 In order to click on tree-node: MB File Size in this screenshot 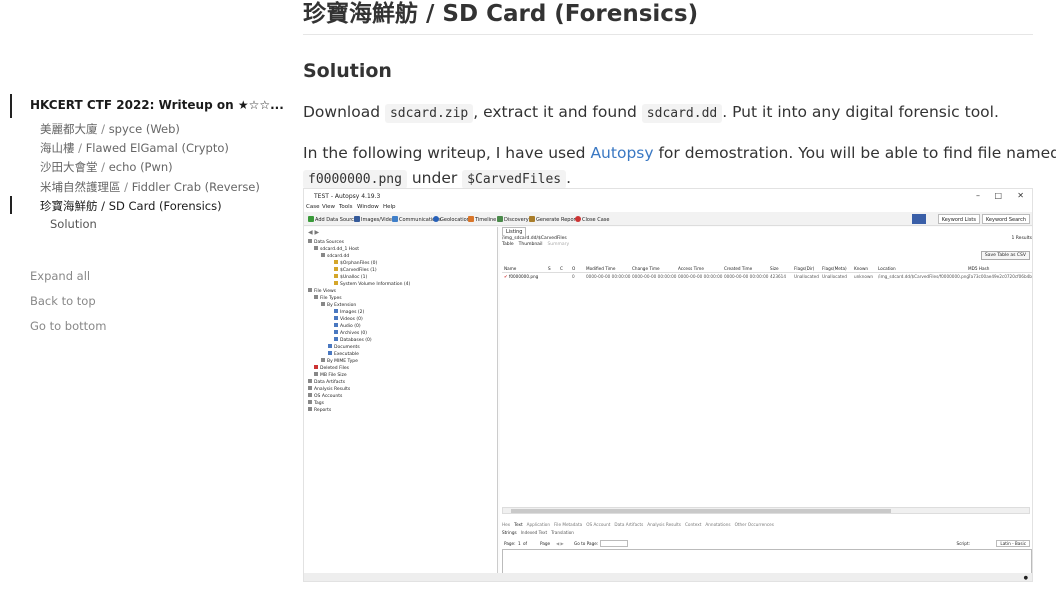, I will do `click(330, 375)`.